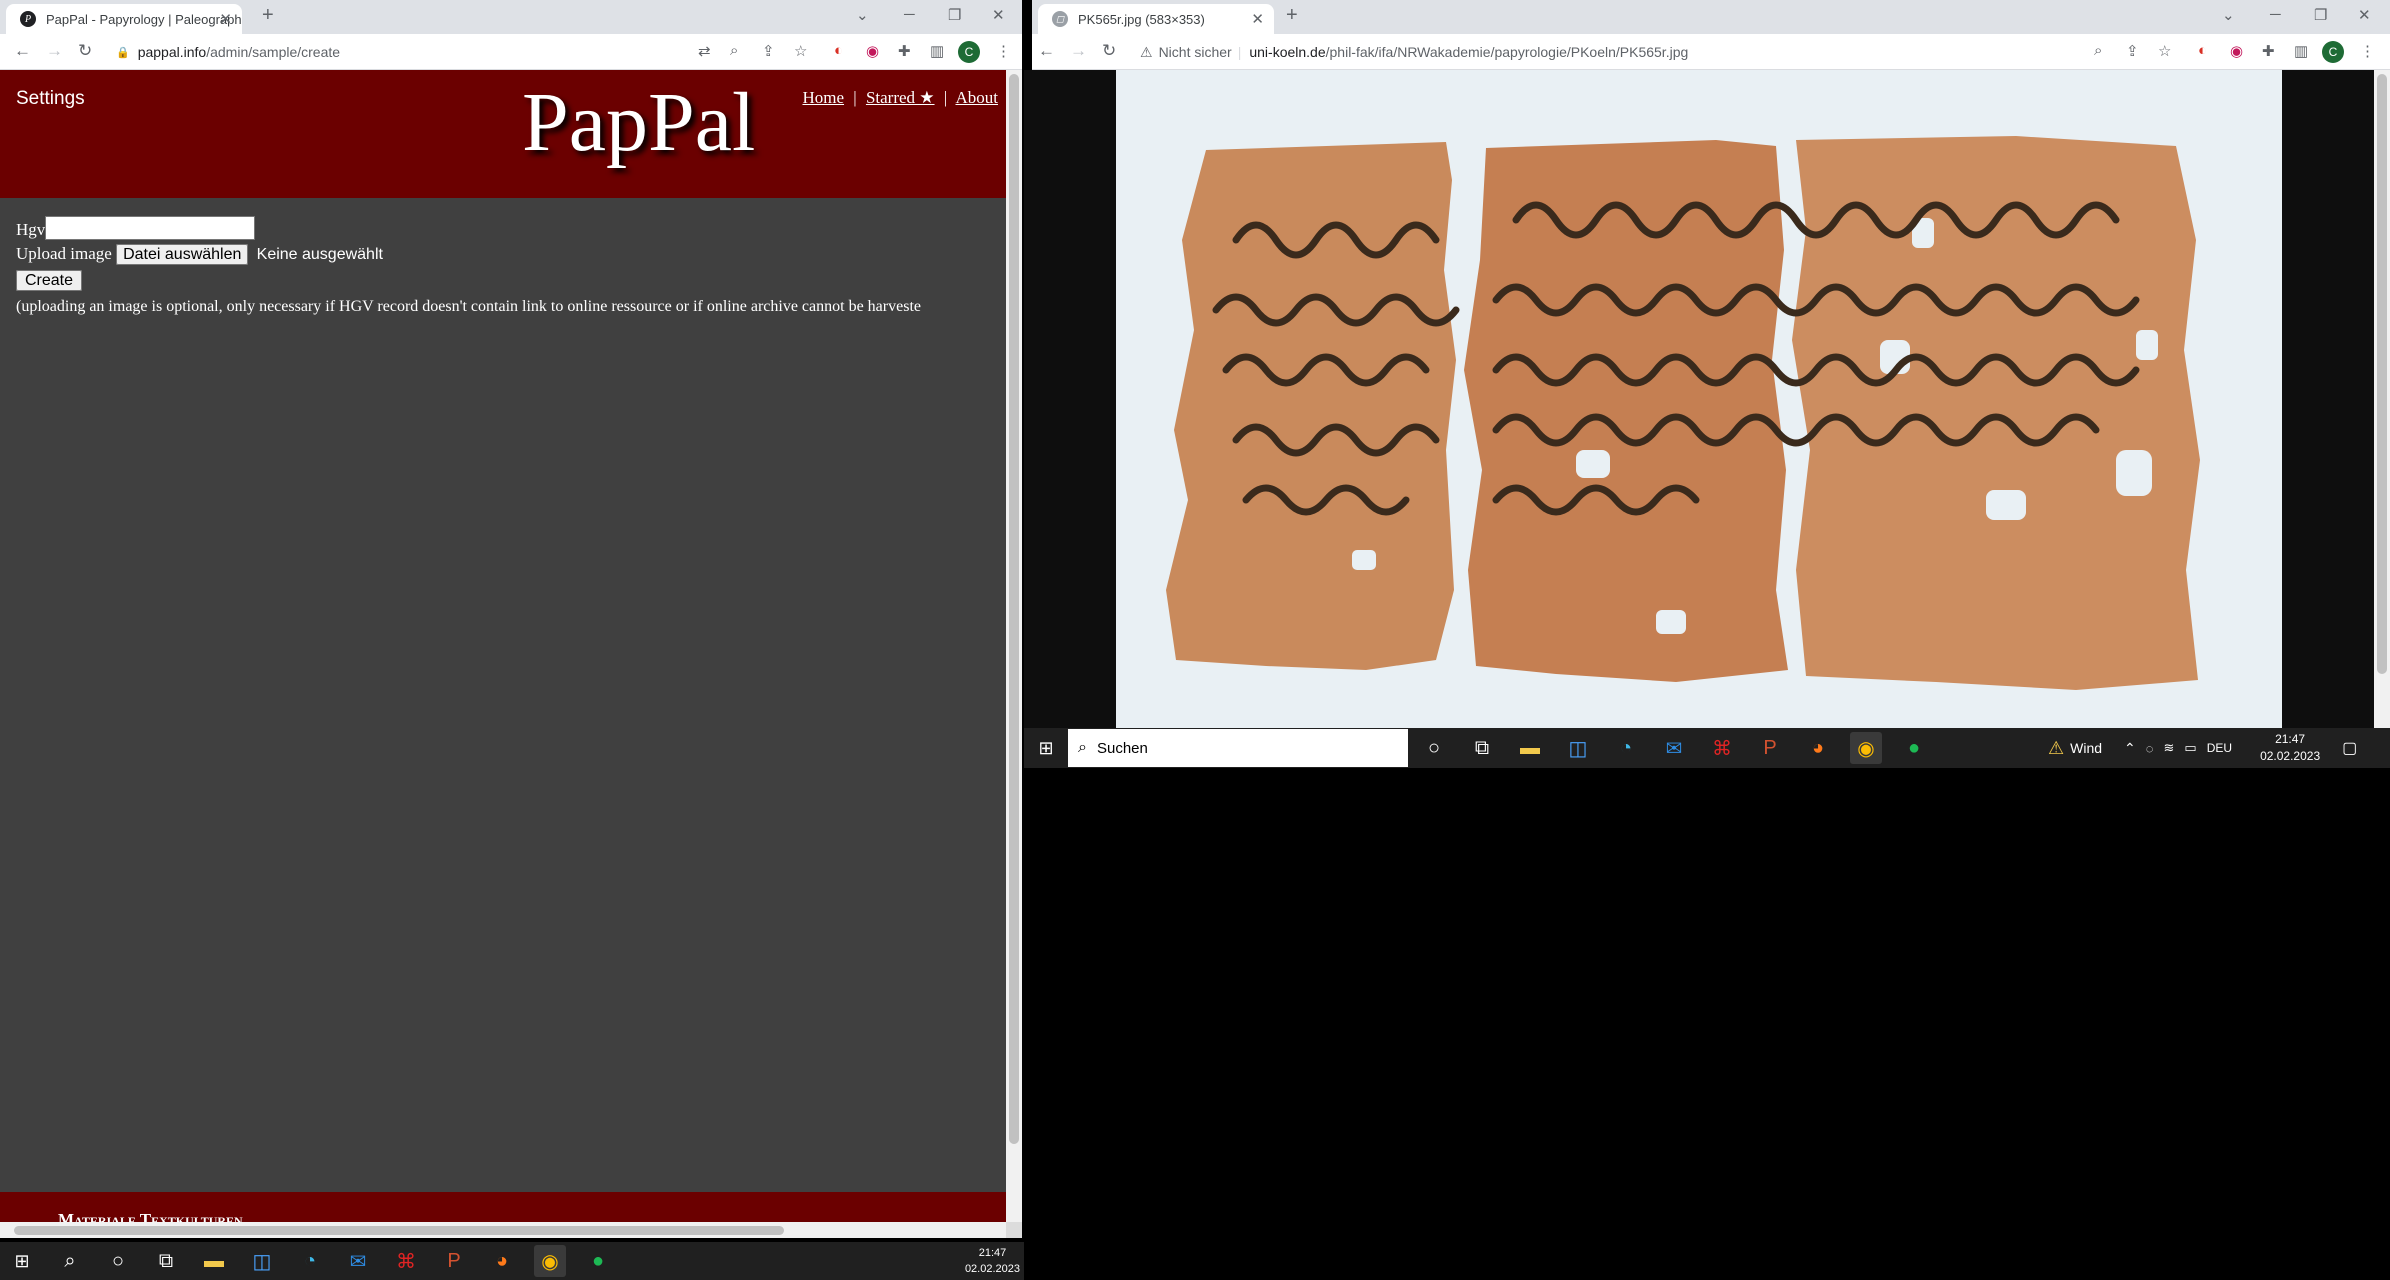 This screenshot has width=2390, height=1280. Describe the element at coordinates (273, 52) in the screenshot. I see `url-path: /admin/sample/create` at that location.